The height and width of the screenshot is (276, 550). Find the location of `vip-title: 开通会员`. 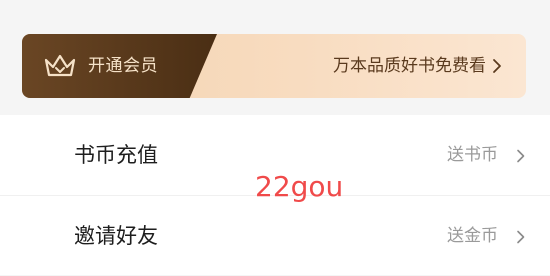

vip-title: 开通会员 is located at coordinates (123, 66).